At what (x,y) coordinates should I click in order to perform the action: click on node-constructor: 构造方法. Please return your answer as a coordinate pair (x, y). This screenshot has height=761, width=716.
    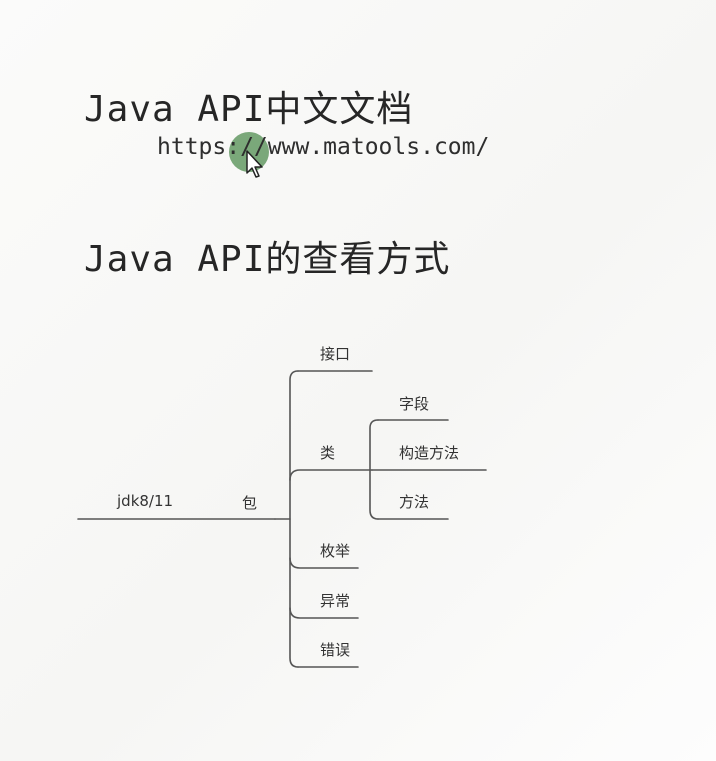
    Looking at the image, I should click on (429, 453).